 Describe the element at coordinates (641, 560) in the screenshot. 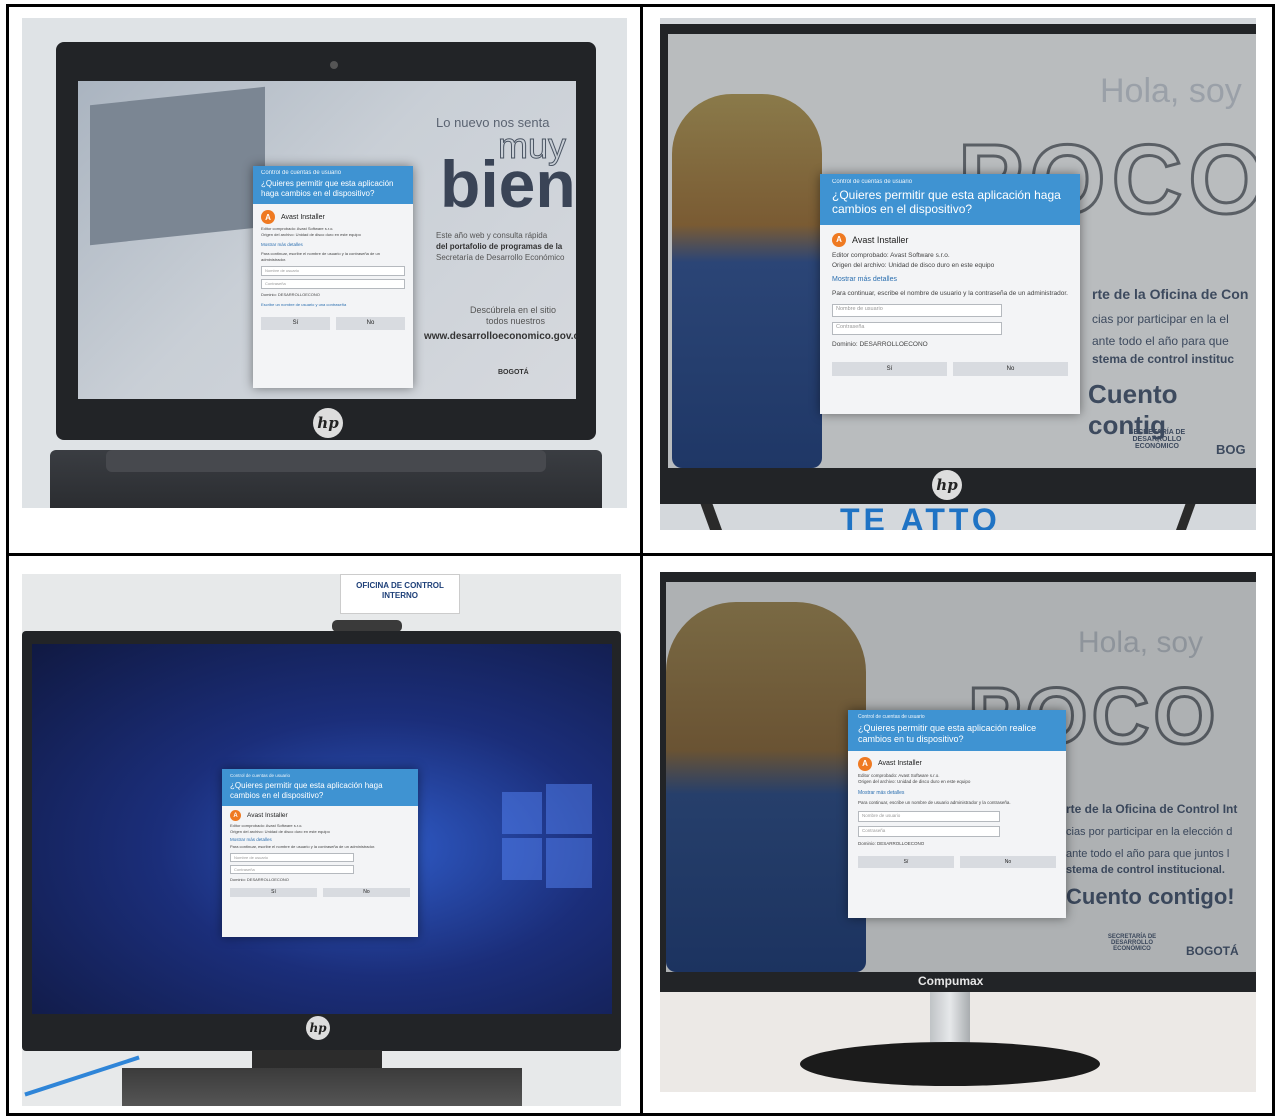

I see `grid-divider-vertical` at that location.